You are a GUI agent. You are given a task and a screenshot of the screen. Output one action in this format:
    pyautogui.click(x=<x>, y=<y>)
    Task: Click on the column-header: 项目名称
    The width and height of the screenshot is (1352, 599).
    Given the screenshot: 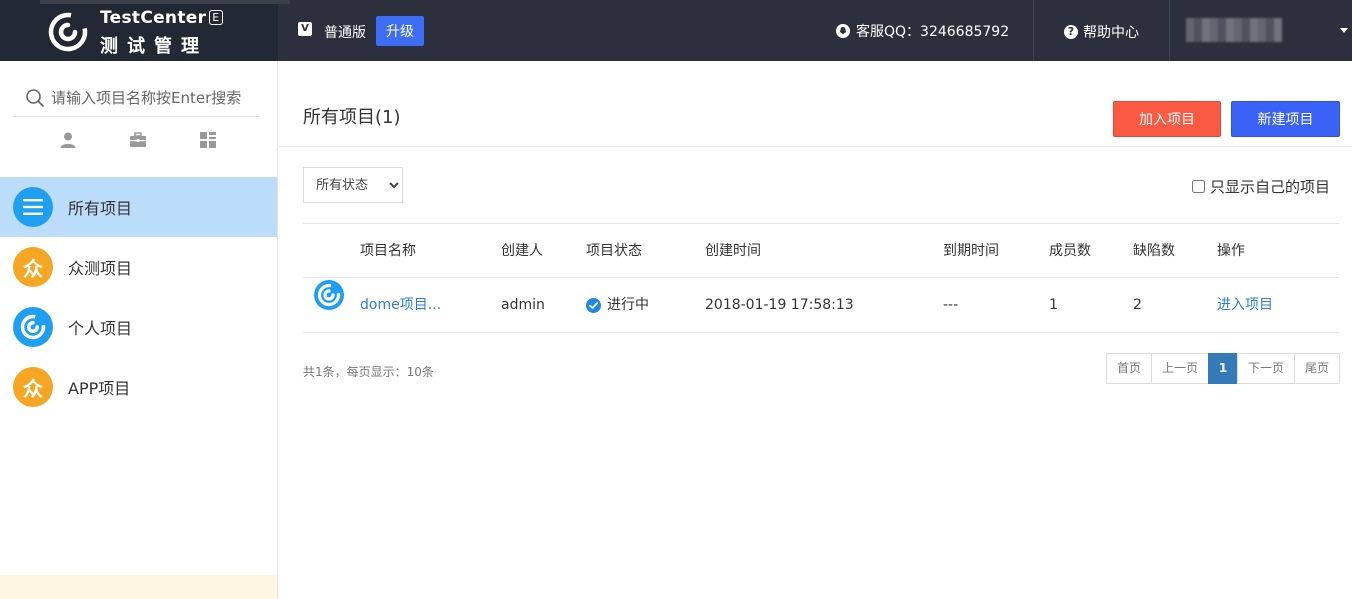 What is the action you would take?
    pyautogui.click(x=388, y=251)
    